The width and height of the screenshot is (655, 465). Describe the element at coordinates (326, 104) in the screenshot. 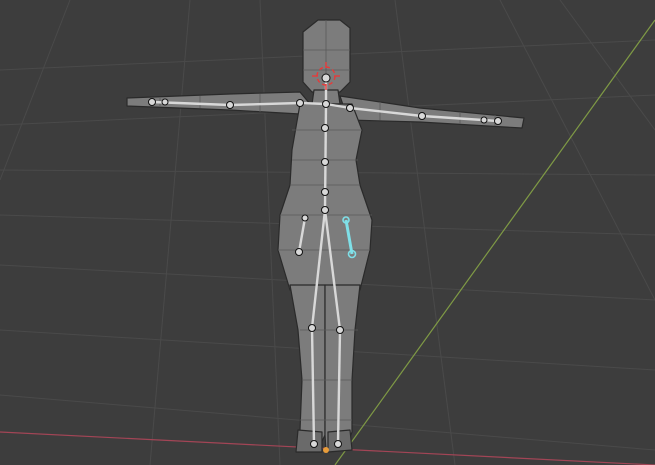

I see `joint-neck` at that location.